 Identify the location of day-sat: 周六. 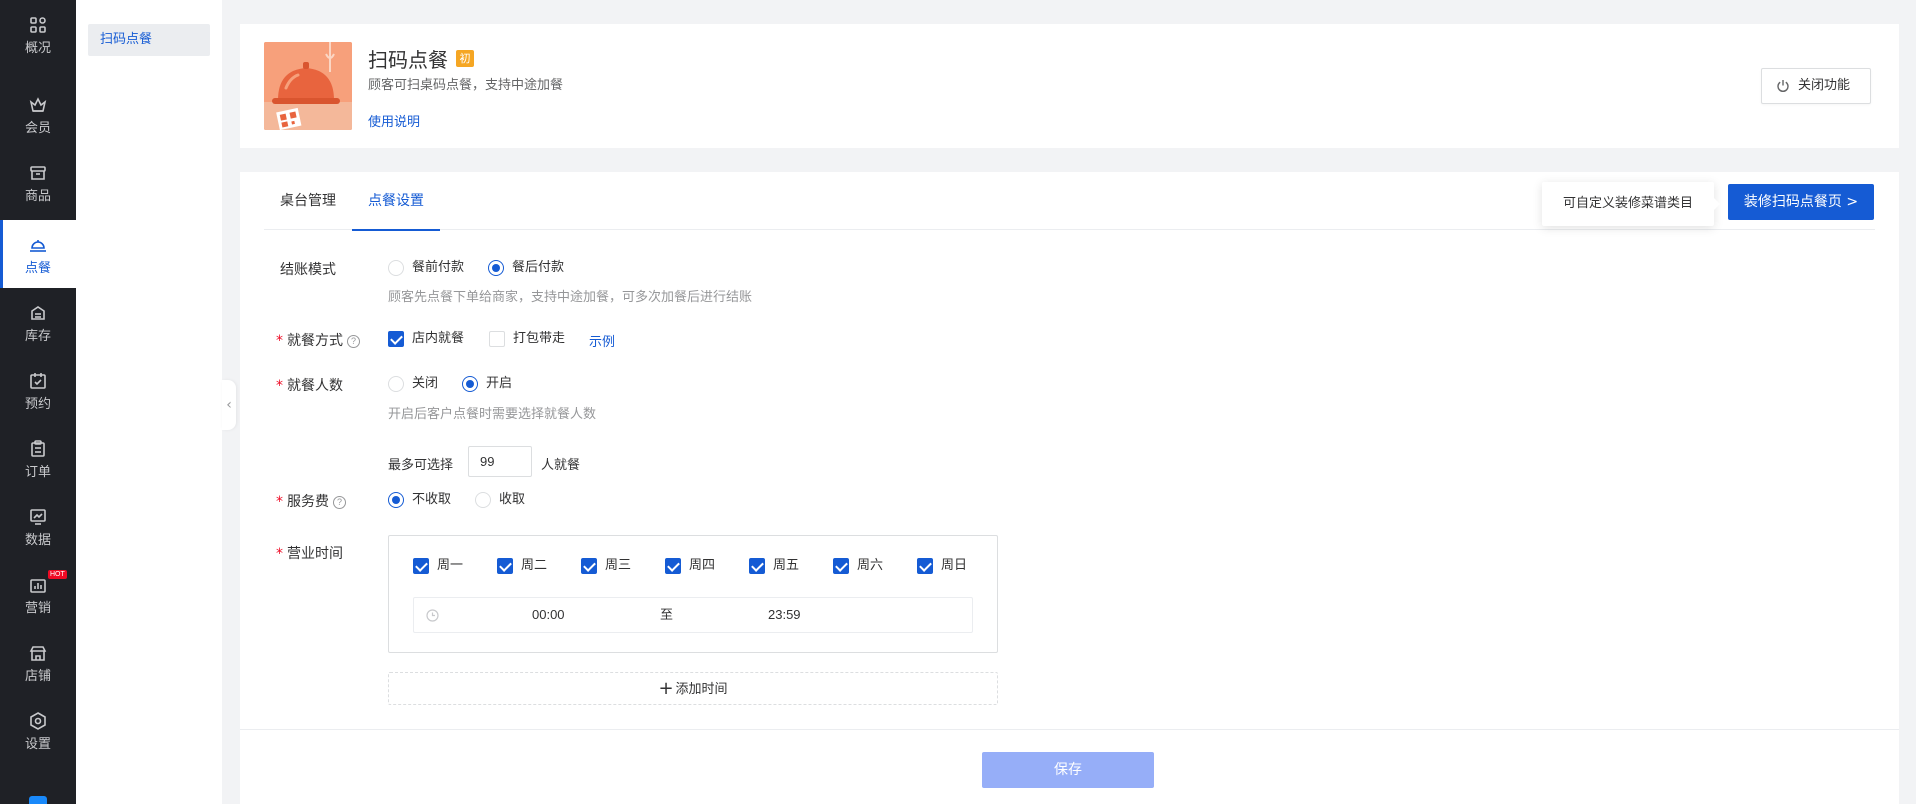
(858, 566).